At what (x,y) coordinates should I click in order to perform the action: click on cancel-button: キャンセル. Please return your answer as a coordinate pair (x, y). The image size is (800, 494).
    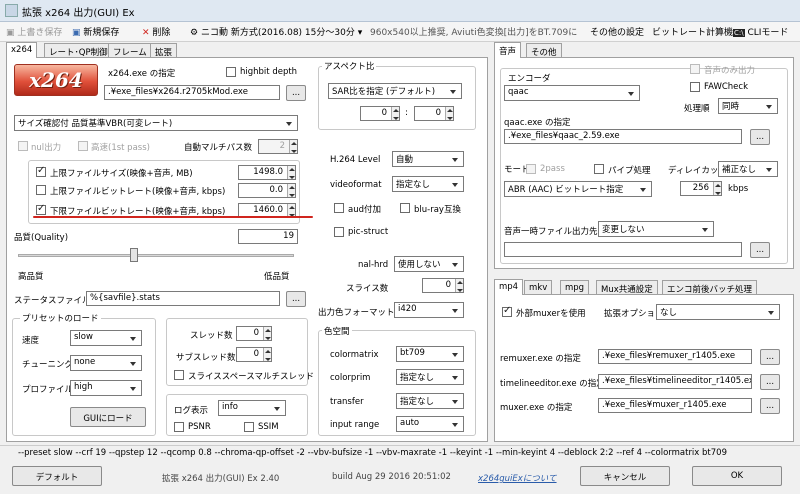
    Looking at the image, I should click on (625, 476).